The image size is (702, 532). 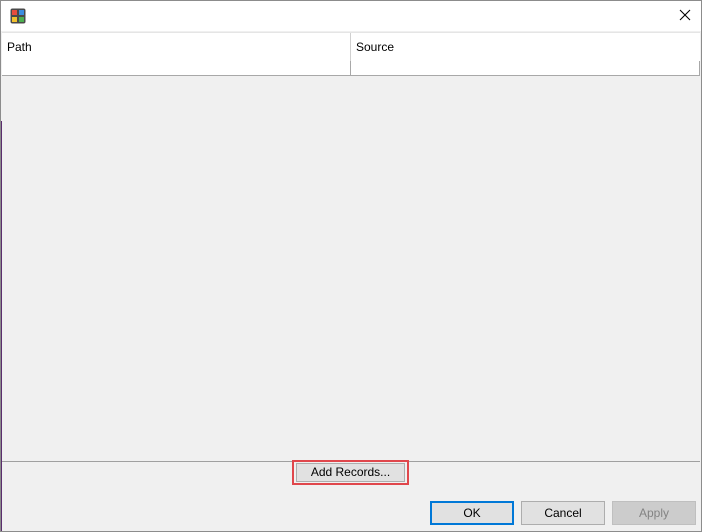 What do you see at coordinates (176, 68) in the screenshot?
I see `table-cell-path` at bounding box center [176, 68].